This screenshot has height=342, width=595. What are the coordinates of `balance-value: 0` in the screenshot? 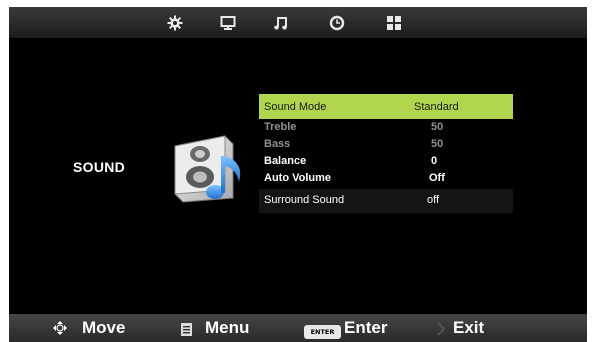 It's located at (434, 161).